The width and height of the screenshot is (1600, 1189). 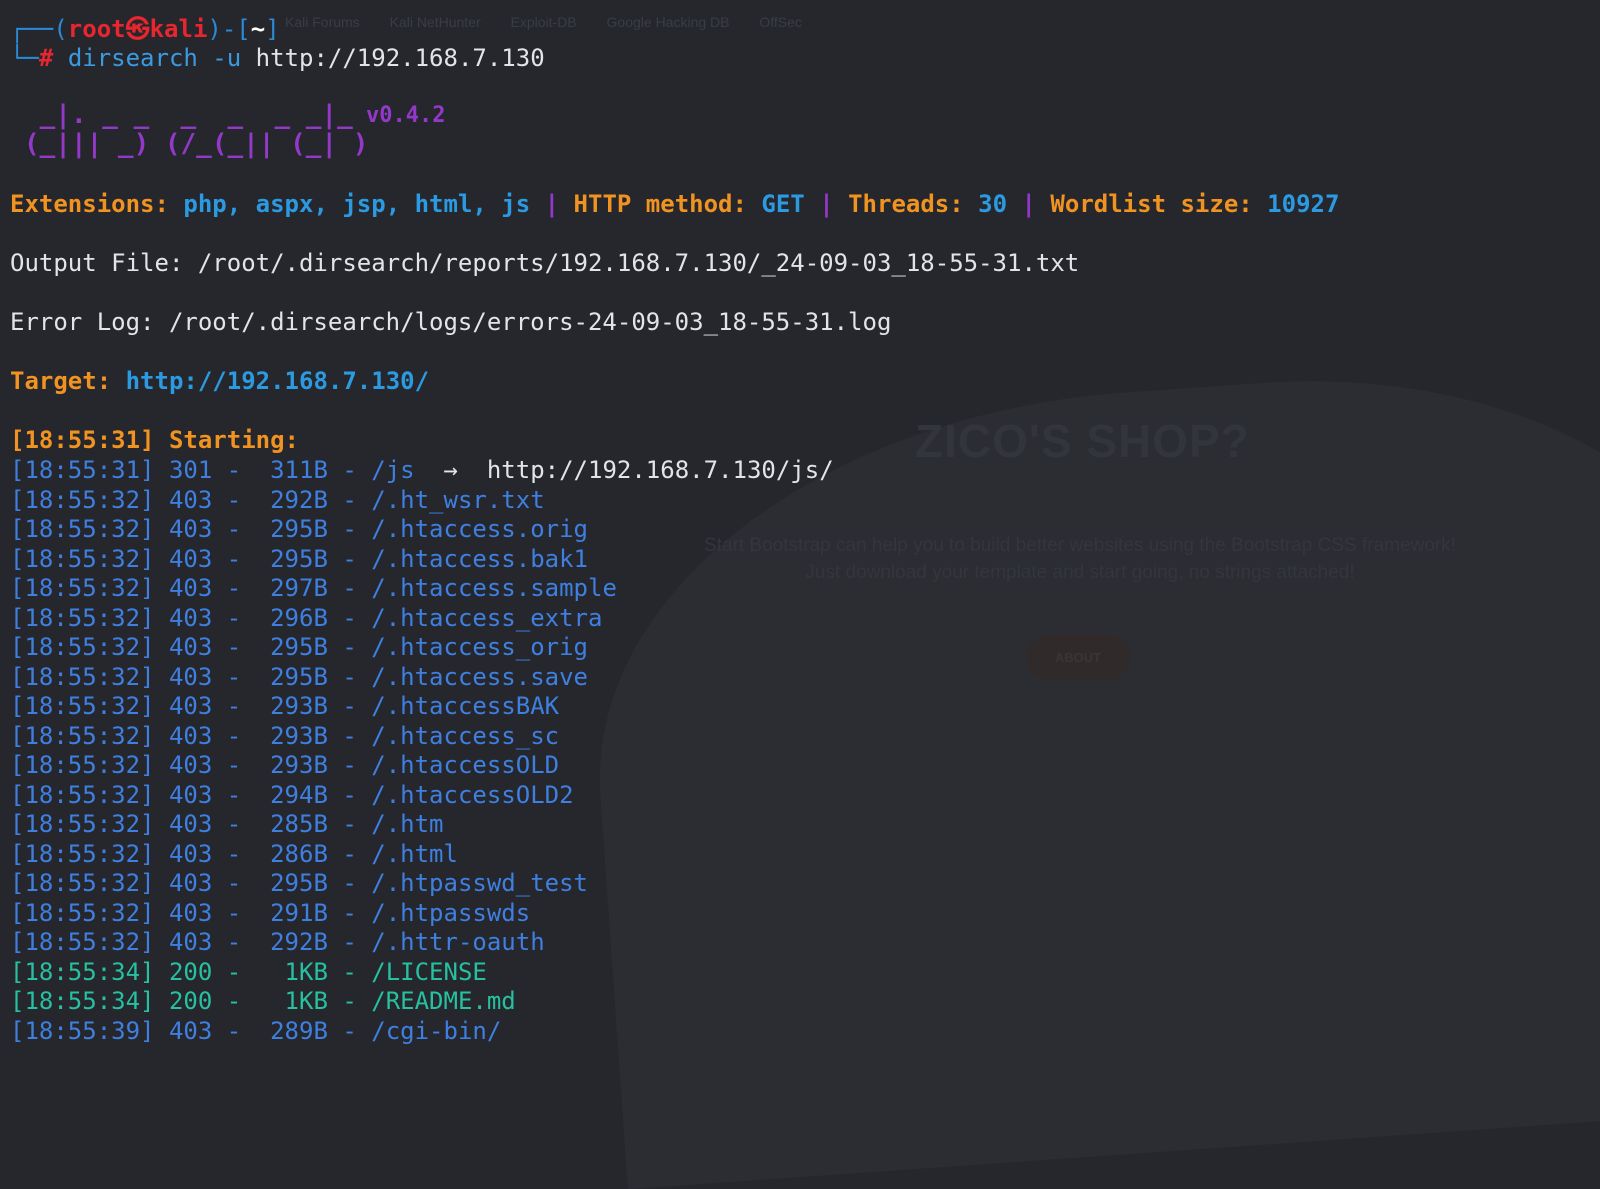 I want to click on result-size: 296B -, so click(x=313, y=617).